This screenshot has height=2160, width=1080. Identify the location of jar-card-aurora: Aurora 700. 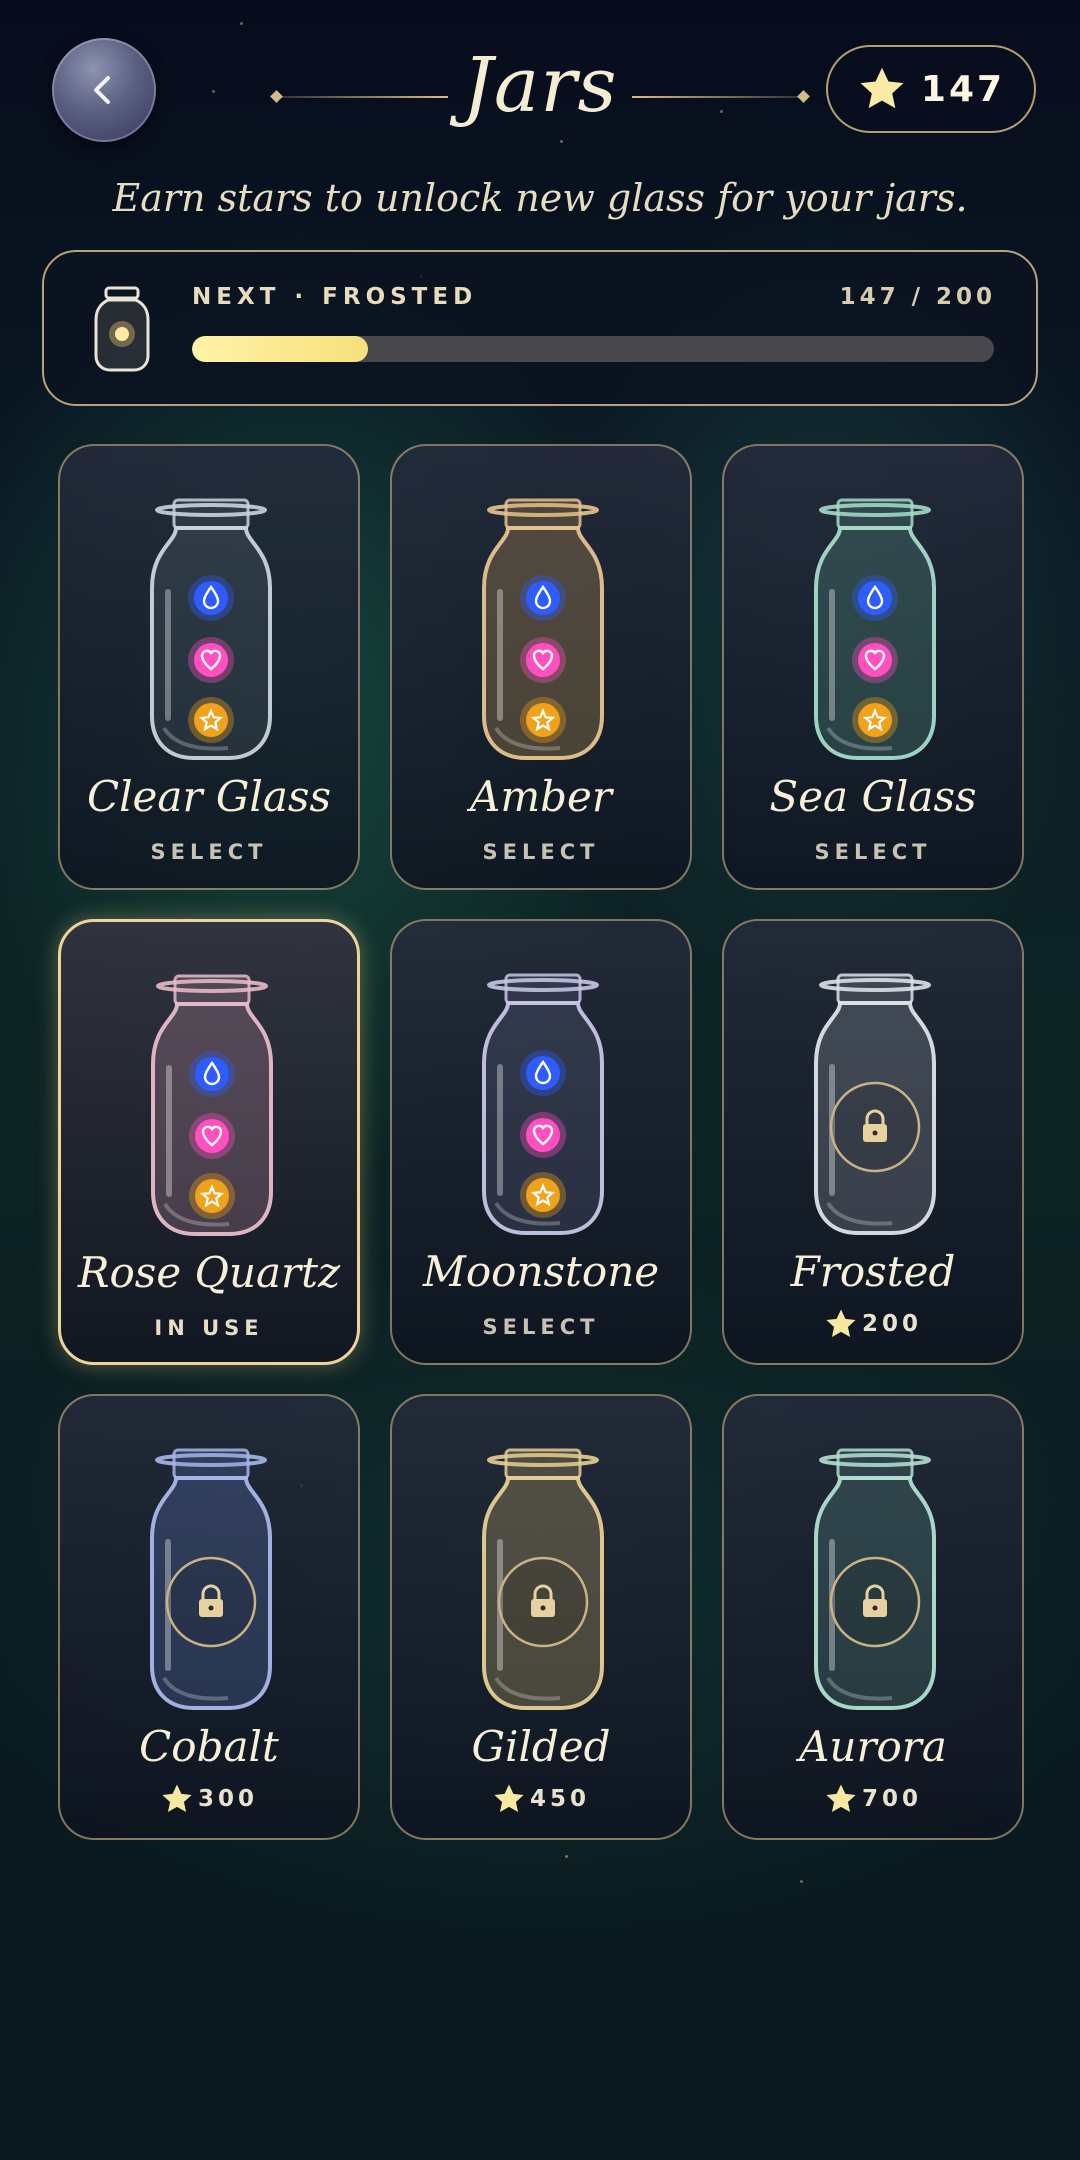
(873, 1617).